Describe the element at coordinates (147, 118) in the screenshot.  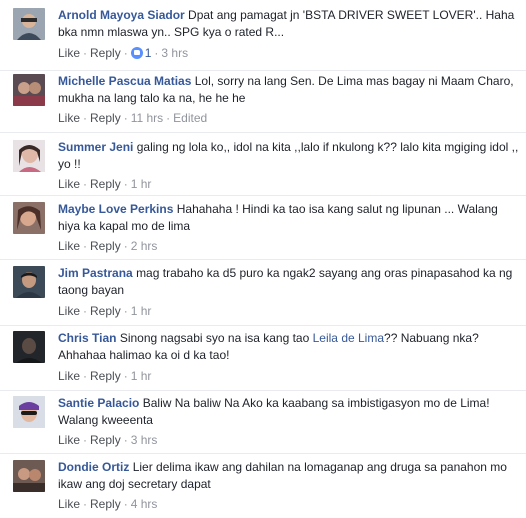
I see `comment-time: 11 hrs` at that location.